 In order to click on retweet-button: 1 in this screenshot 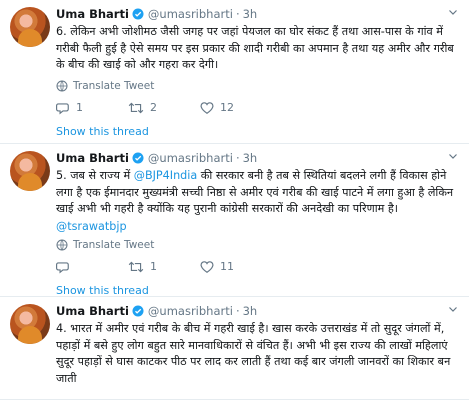, I will do `click(164, 267)`.